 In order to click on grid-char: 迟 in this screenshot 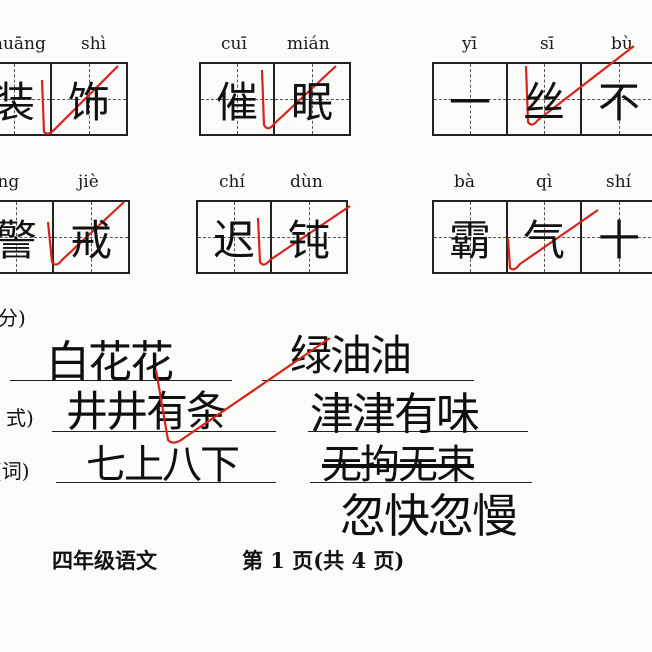, I will do `click(233, 240)`.